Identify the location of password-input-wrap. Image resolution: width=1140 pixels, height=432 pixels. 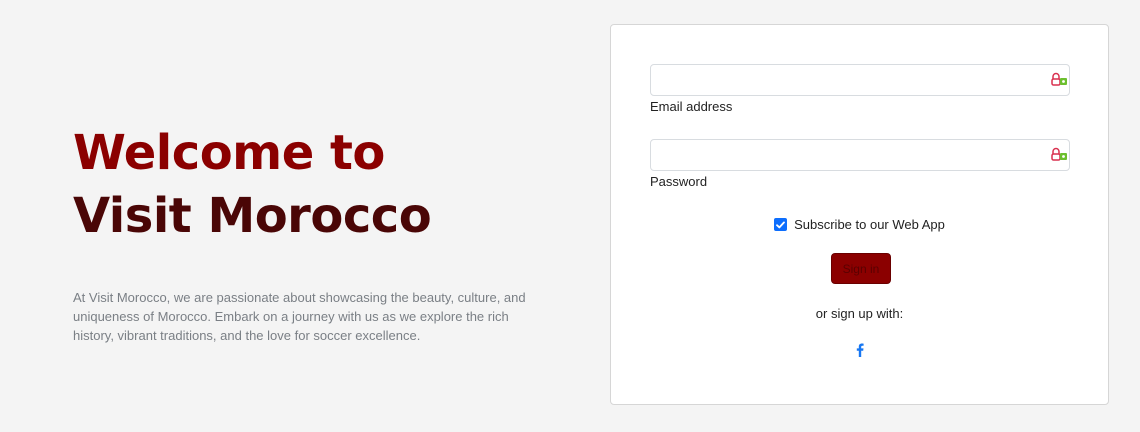
(860, 155).